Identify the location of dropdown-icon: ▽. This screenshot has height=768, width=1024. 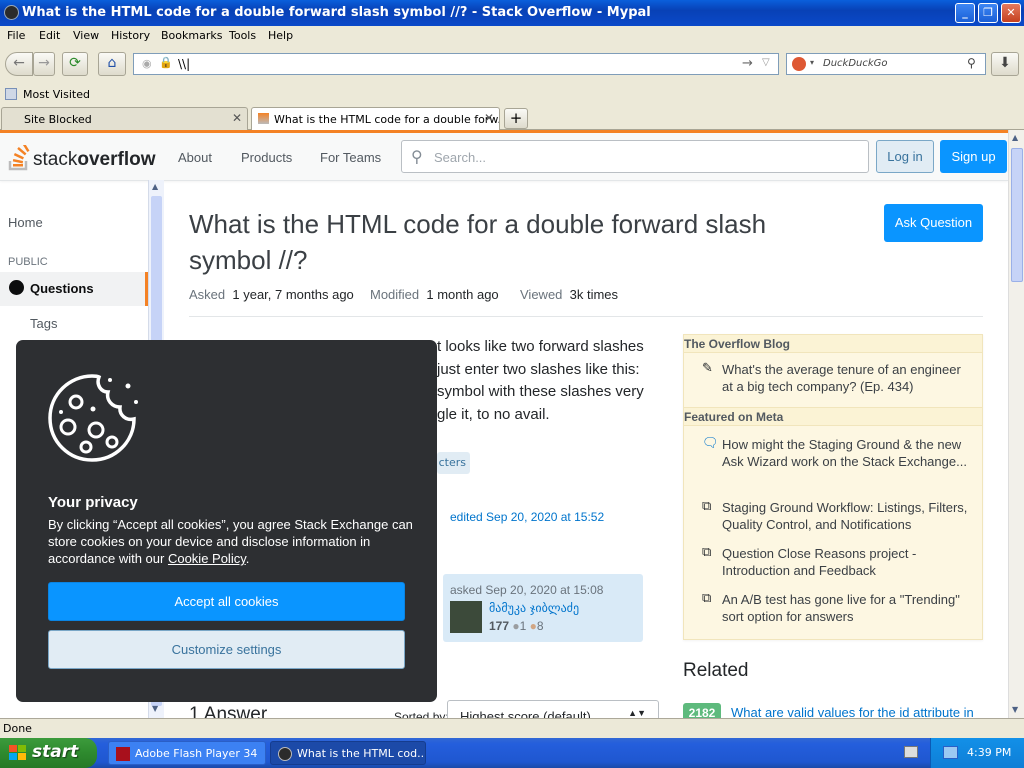
(766, 62).